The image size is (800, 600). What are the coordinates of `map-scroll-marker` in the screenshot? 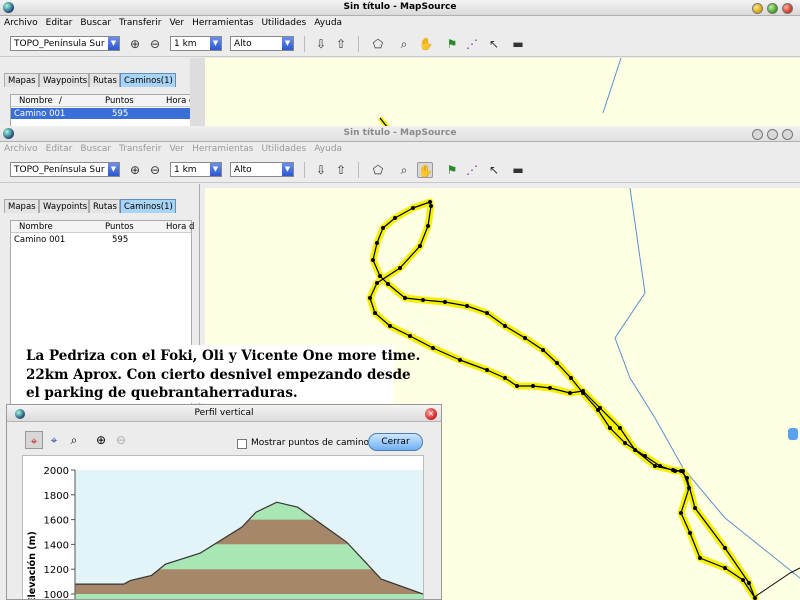 It's located at (793, 434).